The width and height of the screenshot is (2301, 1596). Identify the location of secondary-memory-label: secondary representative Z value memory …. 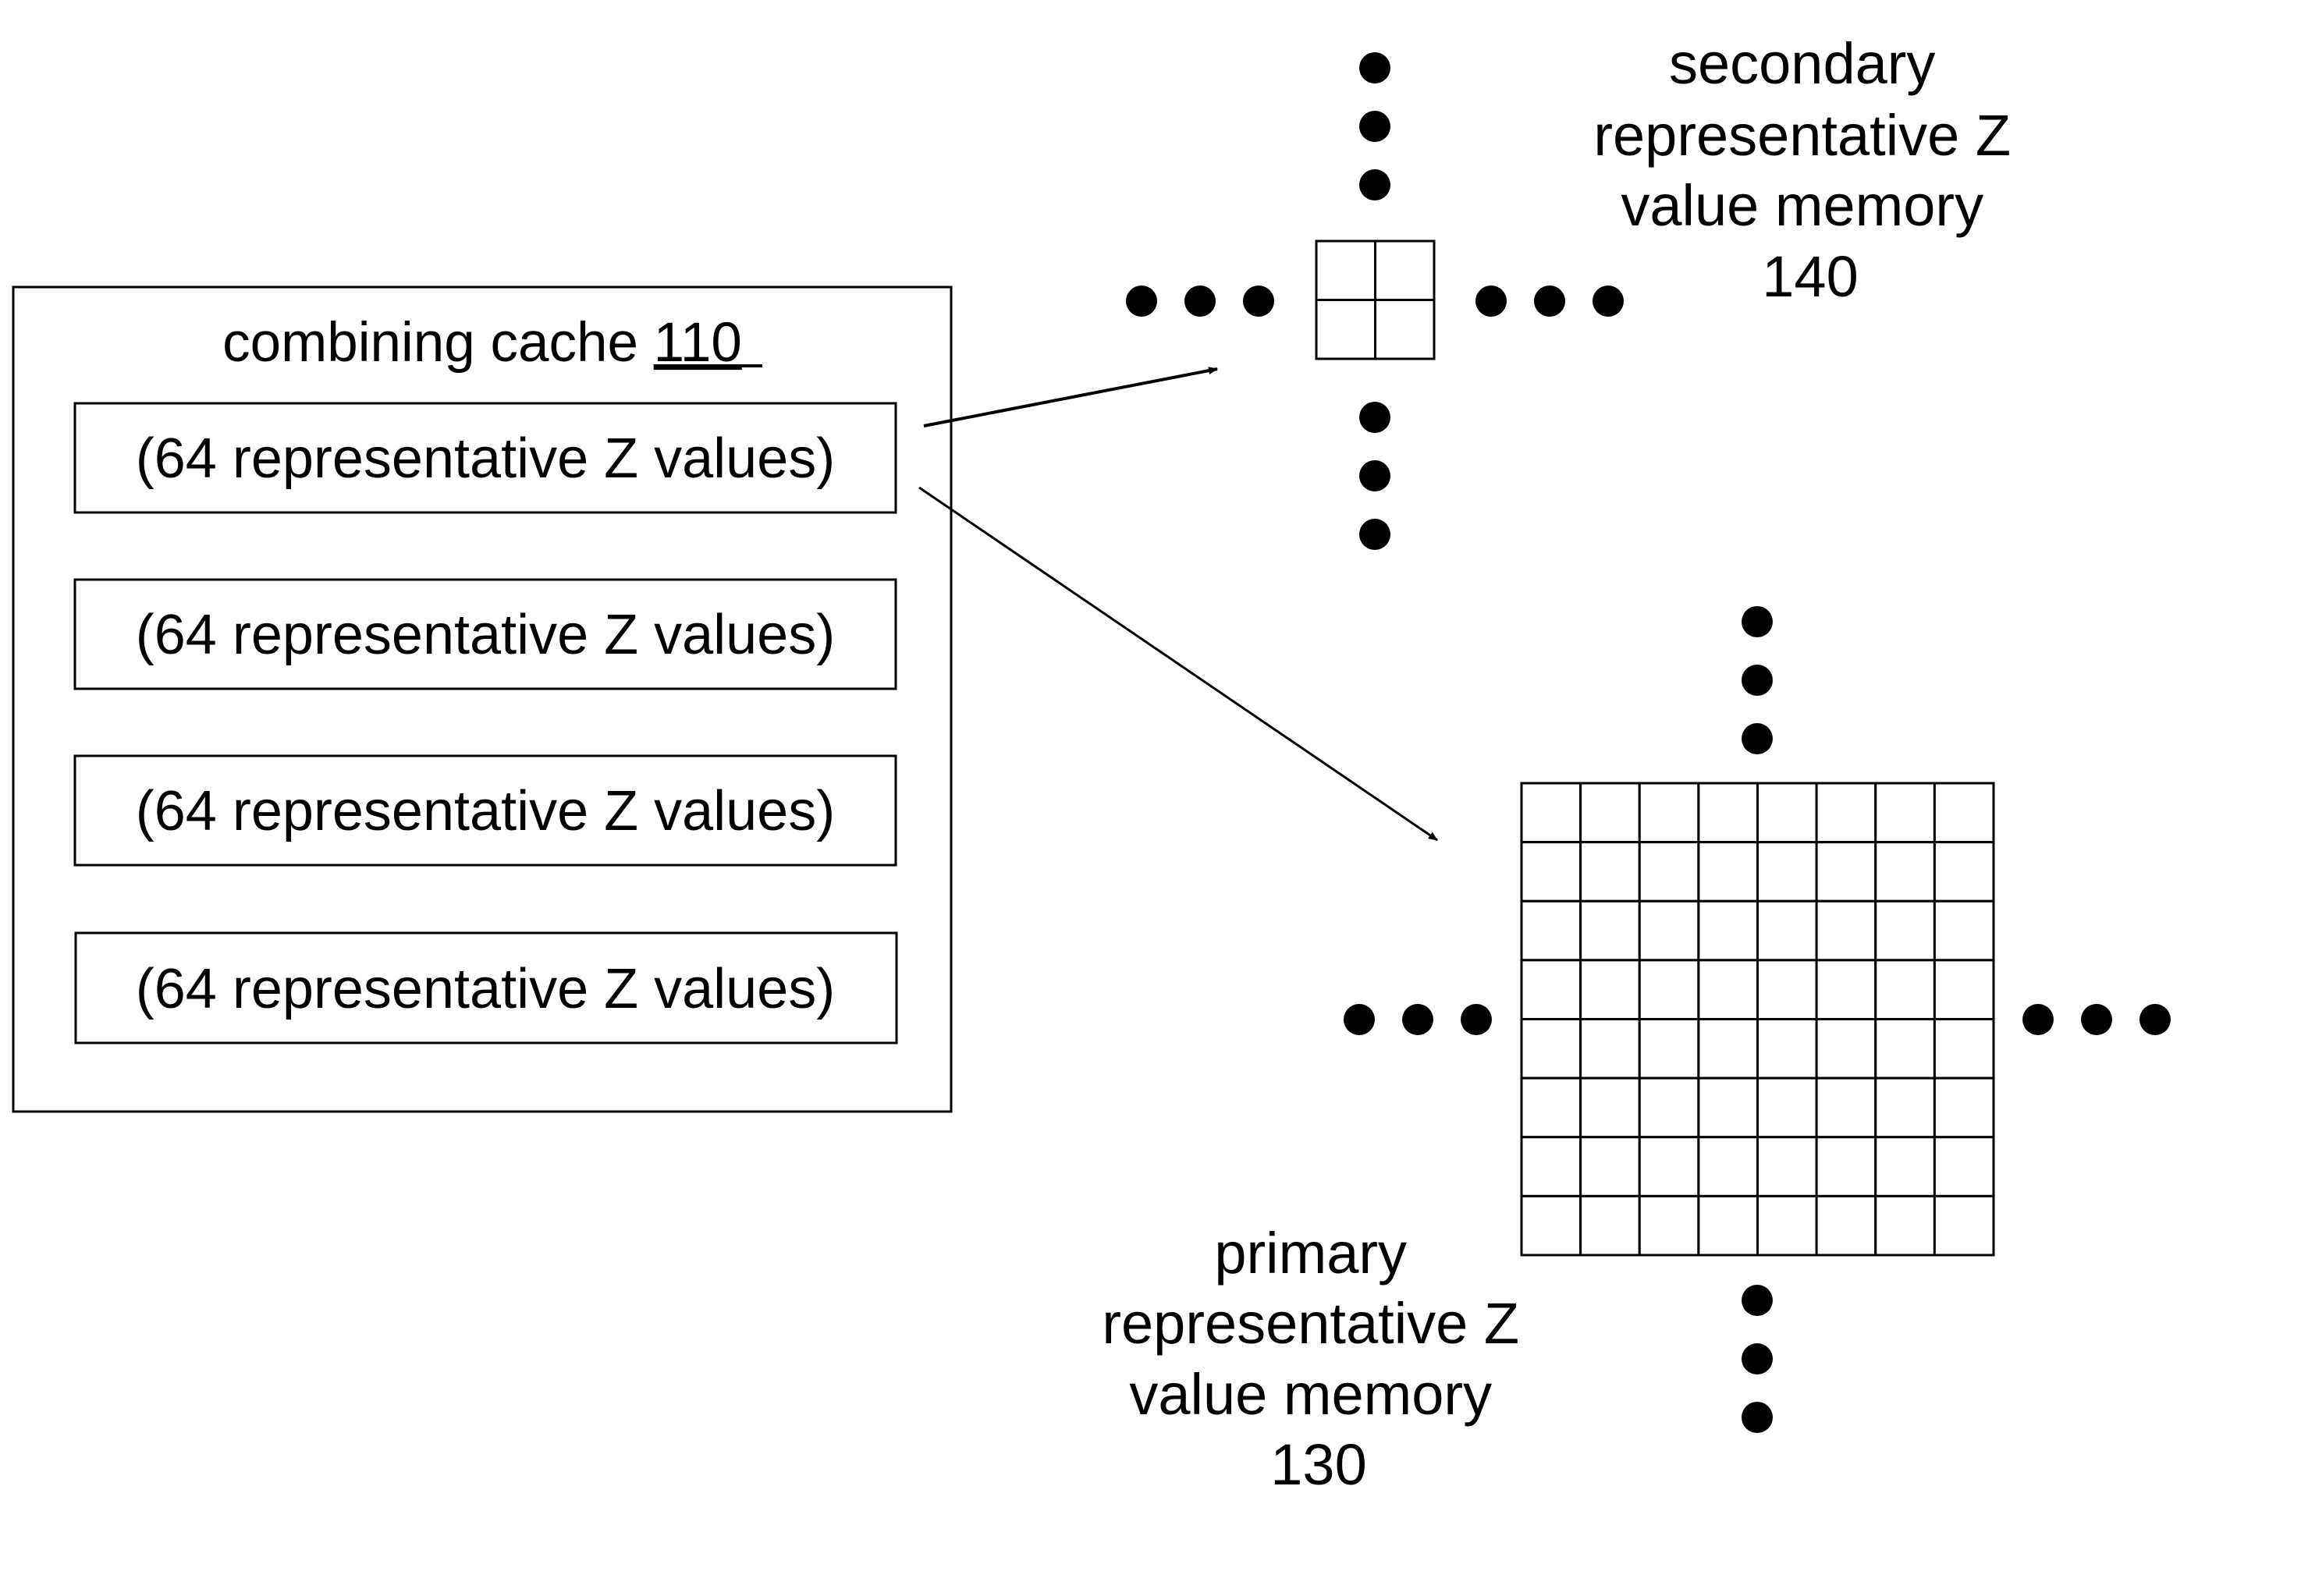
(1809, 170).